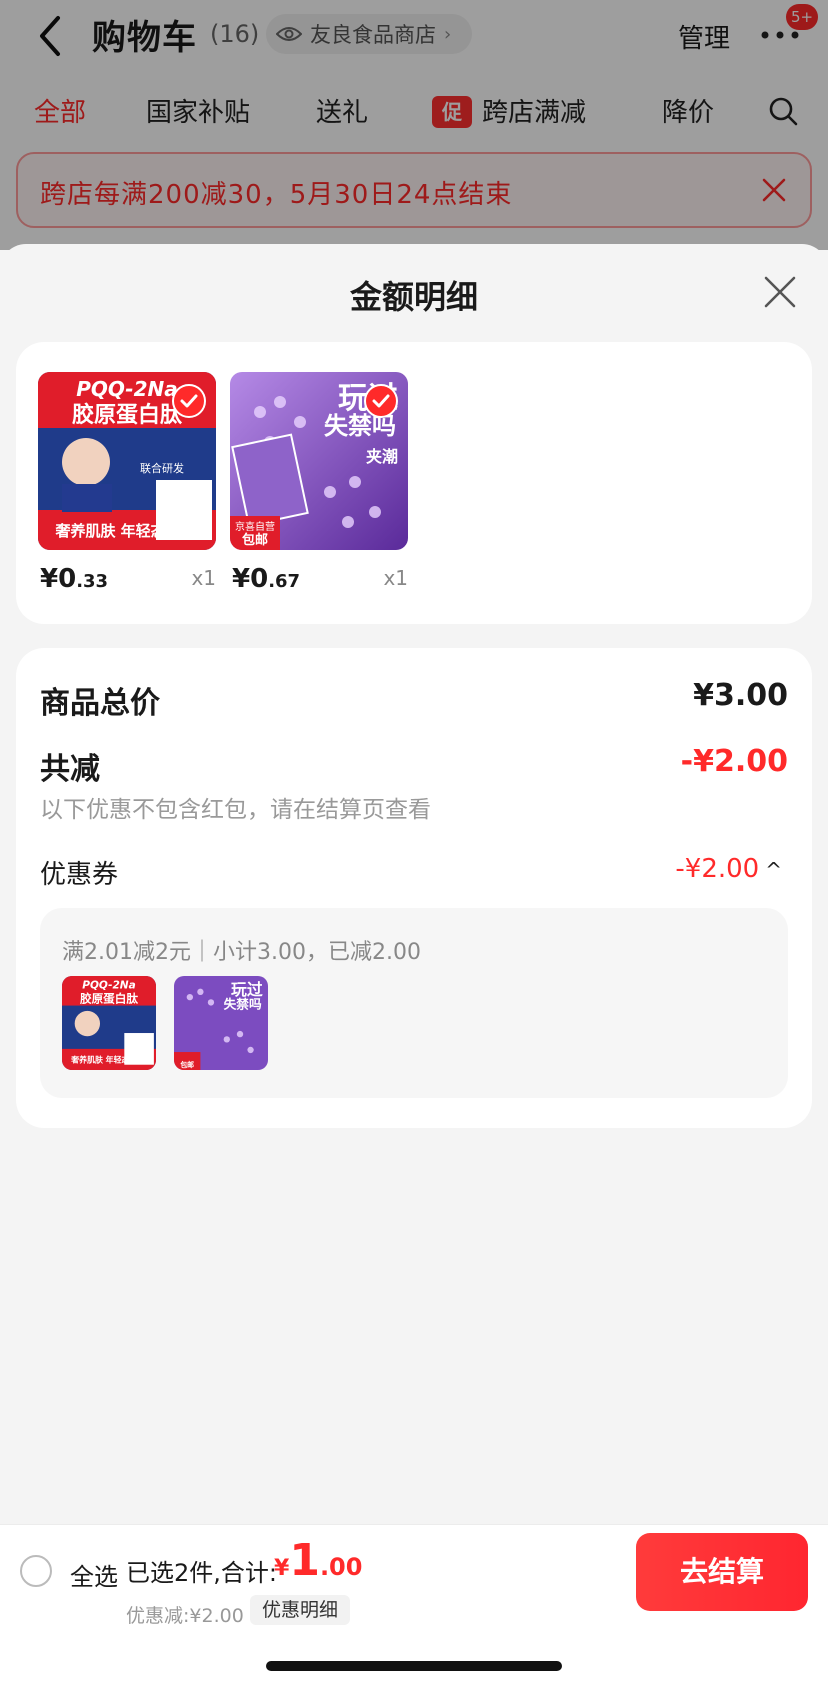  Describe the element at coordinates (221, 1023) in the screenshot. I see `coupon-product-thumb: 玩过 失禁吗 包邮` at that location.